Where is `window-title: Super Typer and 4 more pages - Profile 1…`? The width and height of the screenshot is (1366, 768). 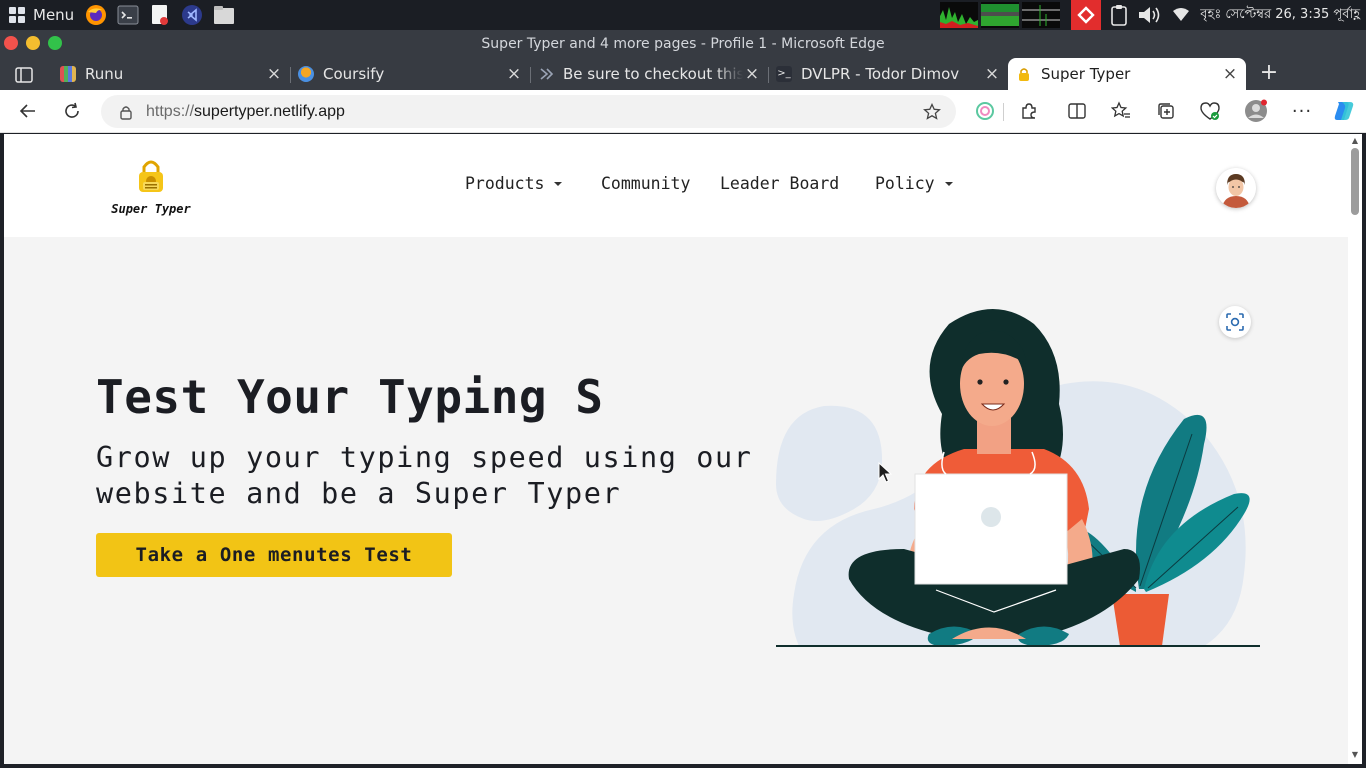 window-title: Super Typer and 4 more pages - Profile 1… is located at coordinates (683, 44).